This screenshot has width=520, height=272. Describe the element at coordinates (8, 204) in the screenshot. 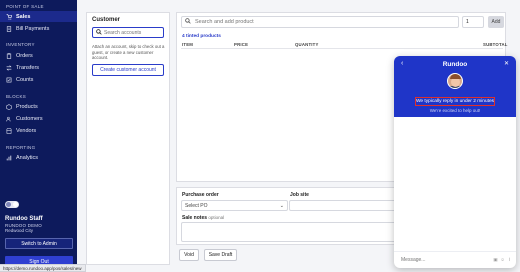

I see `moon-icon` at that location.